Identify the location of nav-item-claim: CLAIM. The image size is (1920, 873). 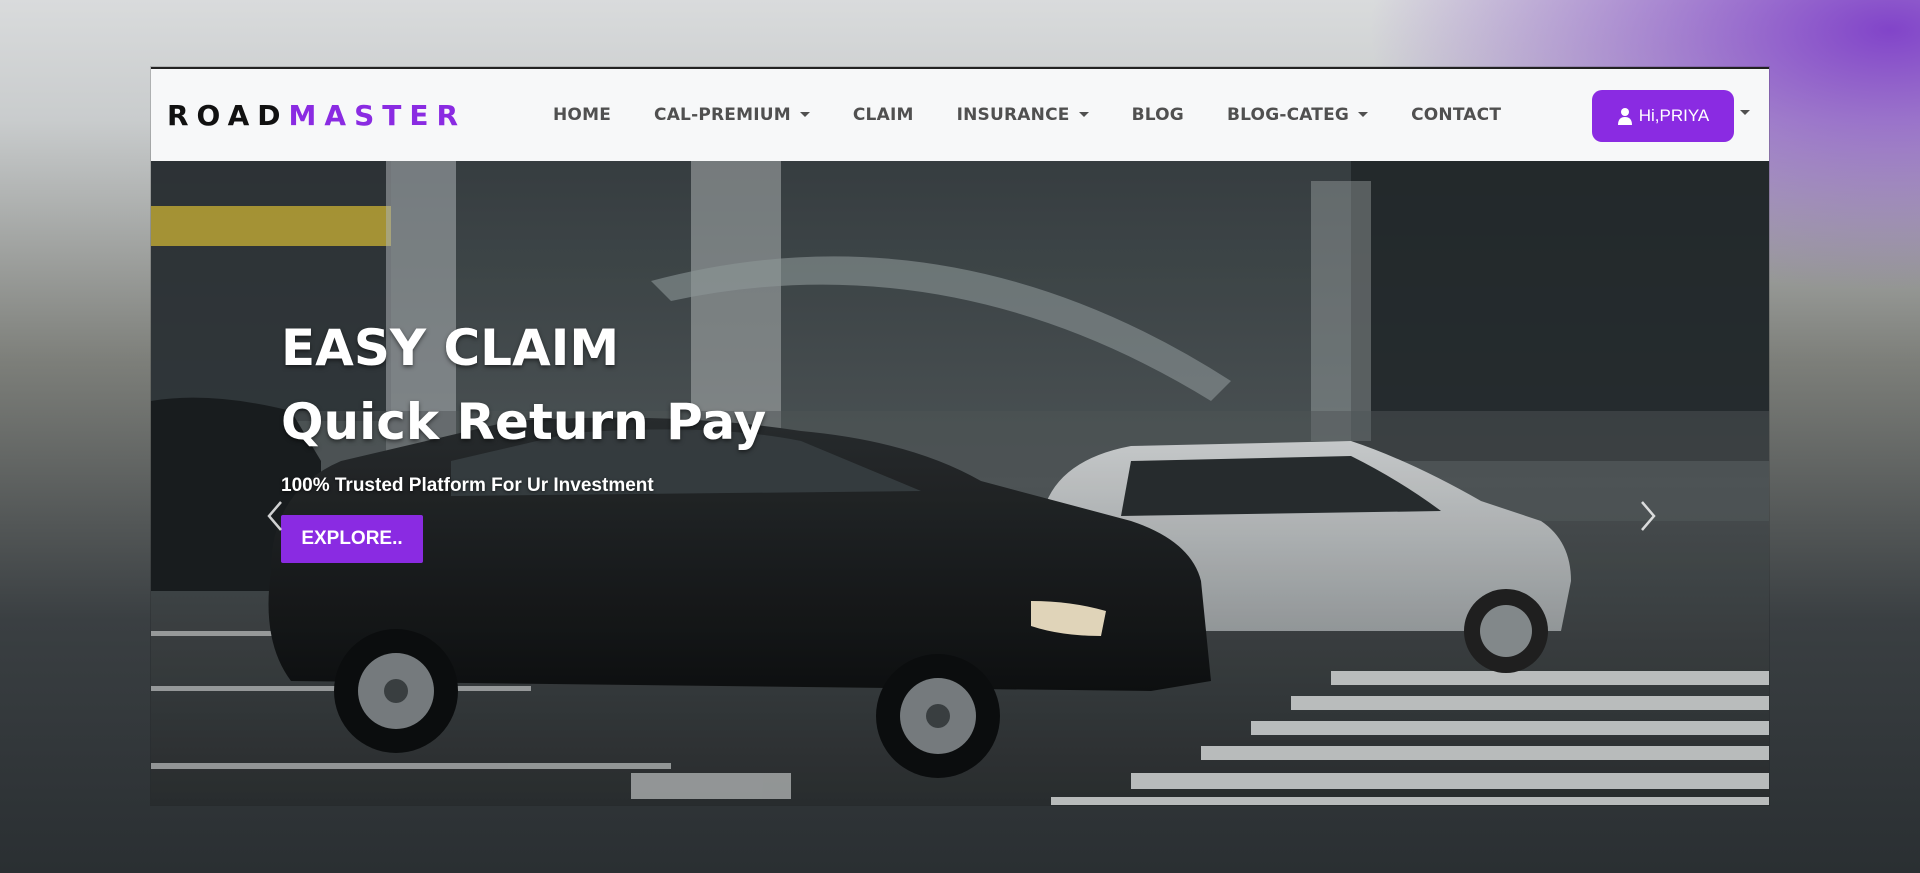
(883, 115).